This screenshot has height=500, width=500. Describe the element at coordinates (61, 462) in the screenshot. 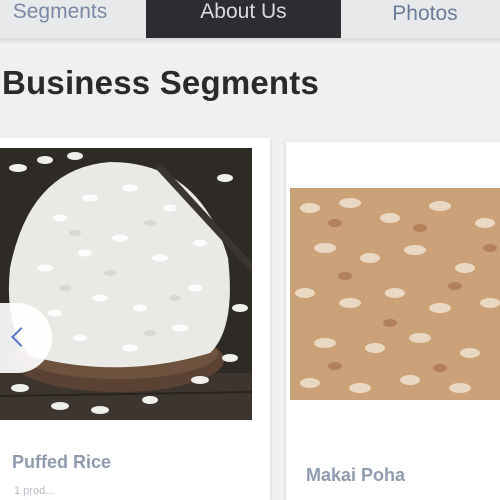

I see `card-title: Puffed Rice` at that location.